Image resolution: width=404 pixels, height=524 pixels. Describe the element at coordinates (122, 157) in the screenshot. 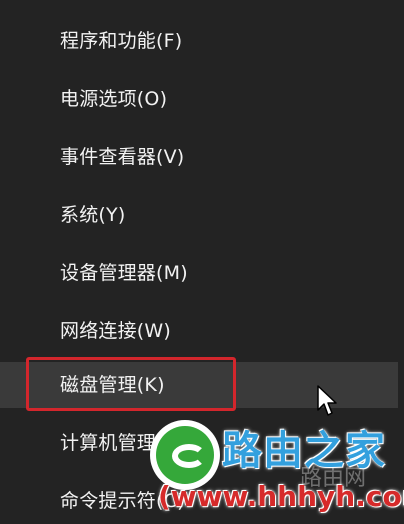

I see `menu-item-label: 事件查看器(V)` at that location.